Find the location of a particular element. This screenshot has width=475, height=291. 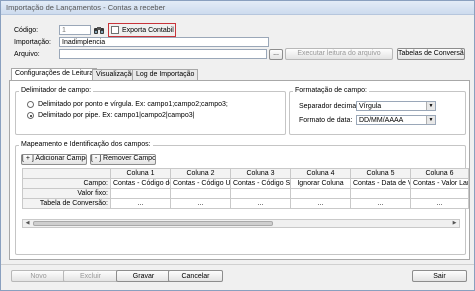

executar-leitura-button: Executar leitura do arquivo is located at coordinates (339, 54).